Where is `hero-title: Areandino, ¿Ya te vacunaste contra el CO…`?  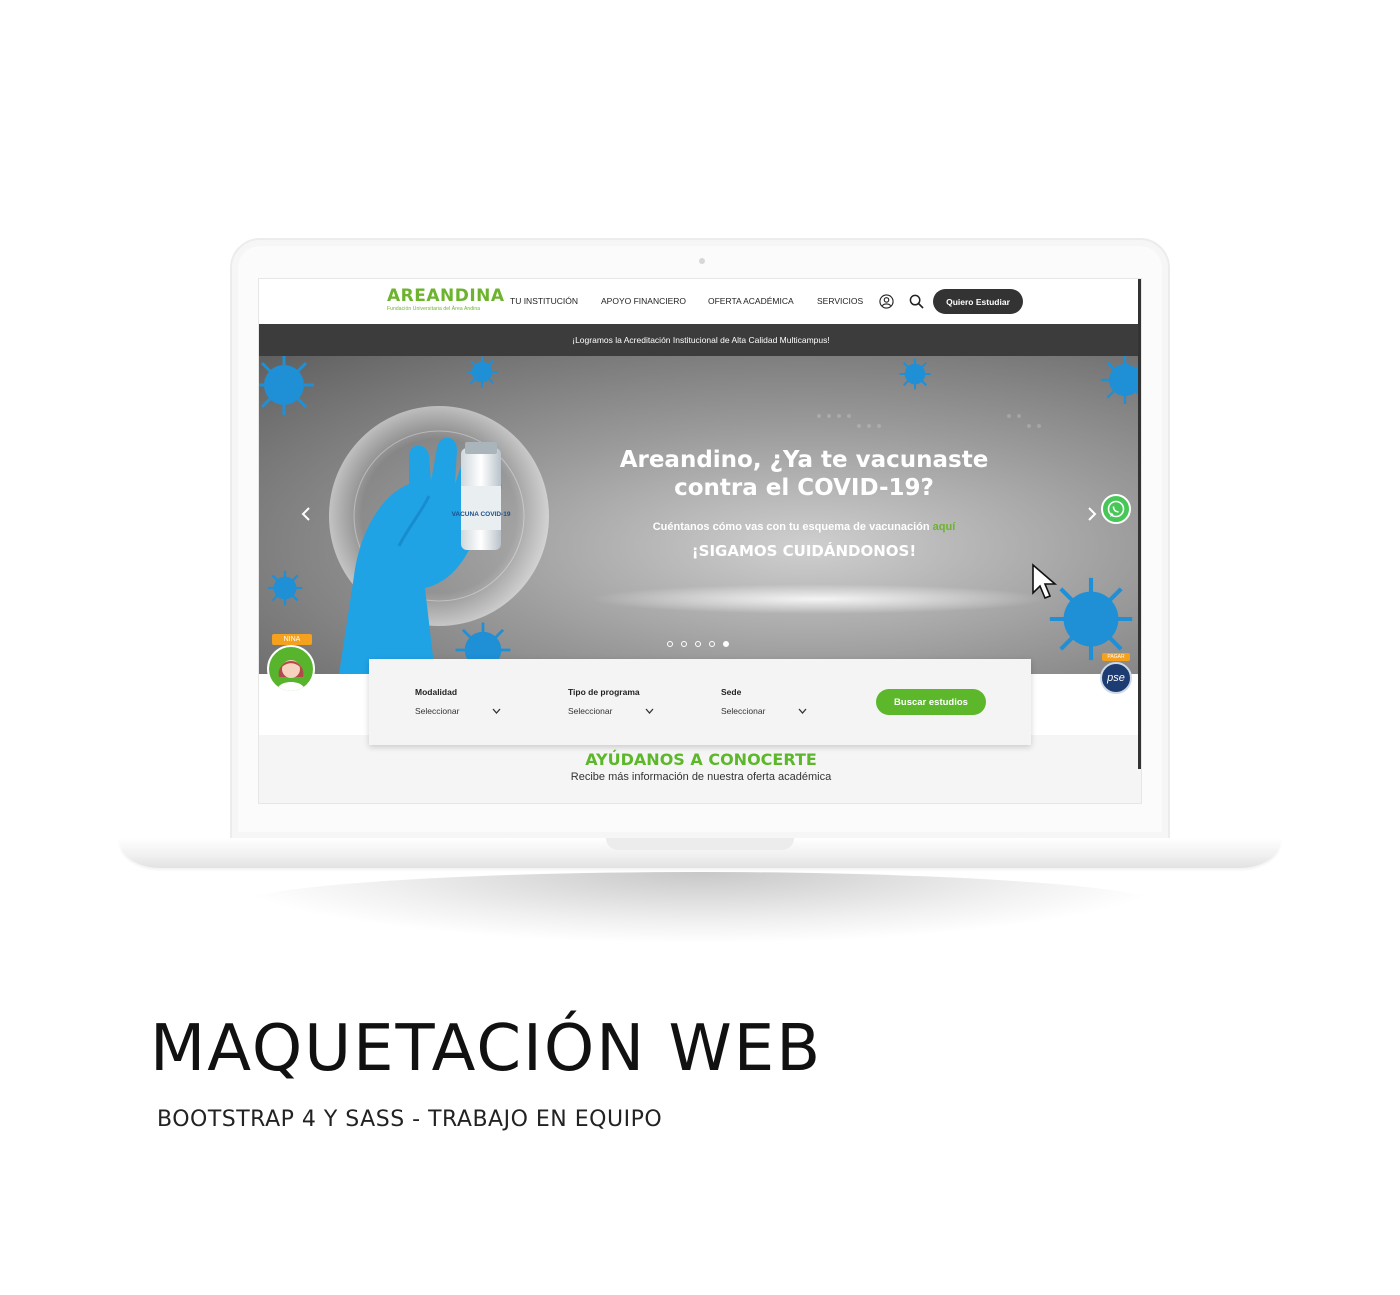 hero-title: Areandino, ¿Ya te vacunaste contra el CO… is located at coordinates (804, 474).